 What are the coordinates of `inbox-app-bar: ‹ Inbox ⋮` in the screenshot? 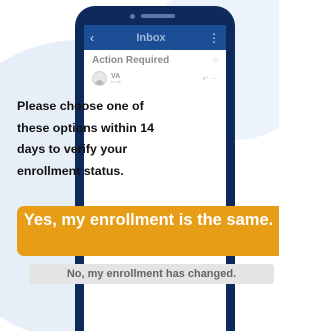 It's located at (155, 37).